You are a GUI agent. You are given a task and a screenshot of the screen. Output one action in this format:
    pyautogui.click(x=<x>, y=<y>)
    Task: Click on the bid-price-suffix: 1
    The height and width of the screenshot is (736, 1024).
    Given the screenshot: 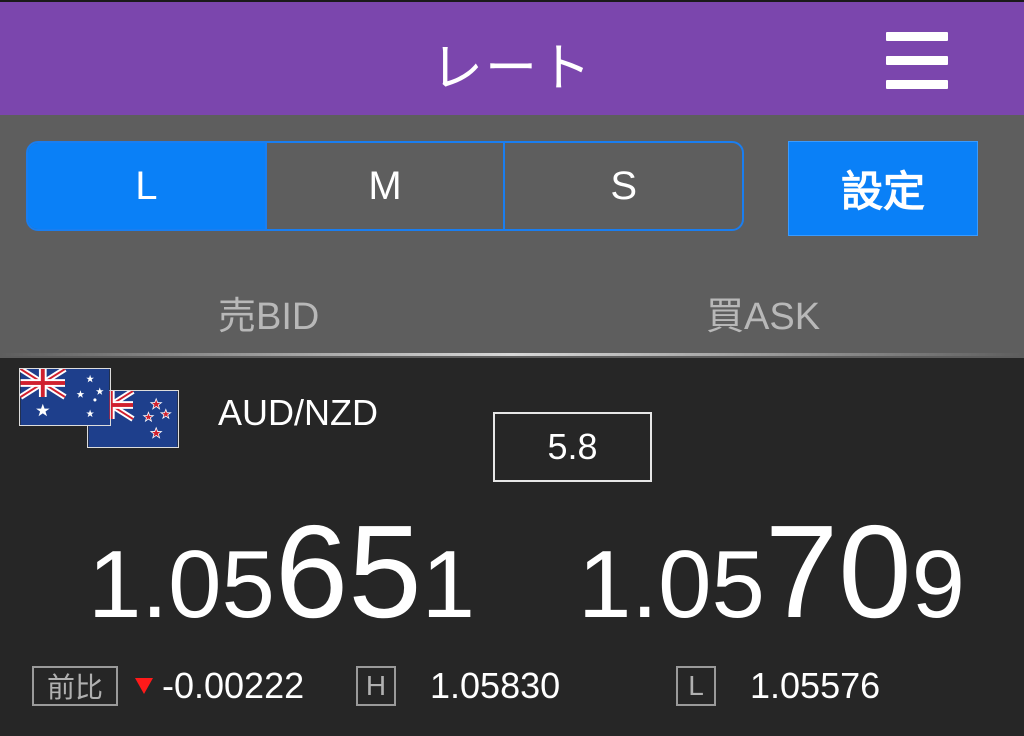 What is the action you would take?
    pyautogui.click(x=448, y=584)
    